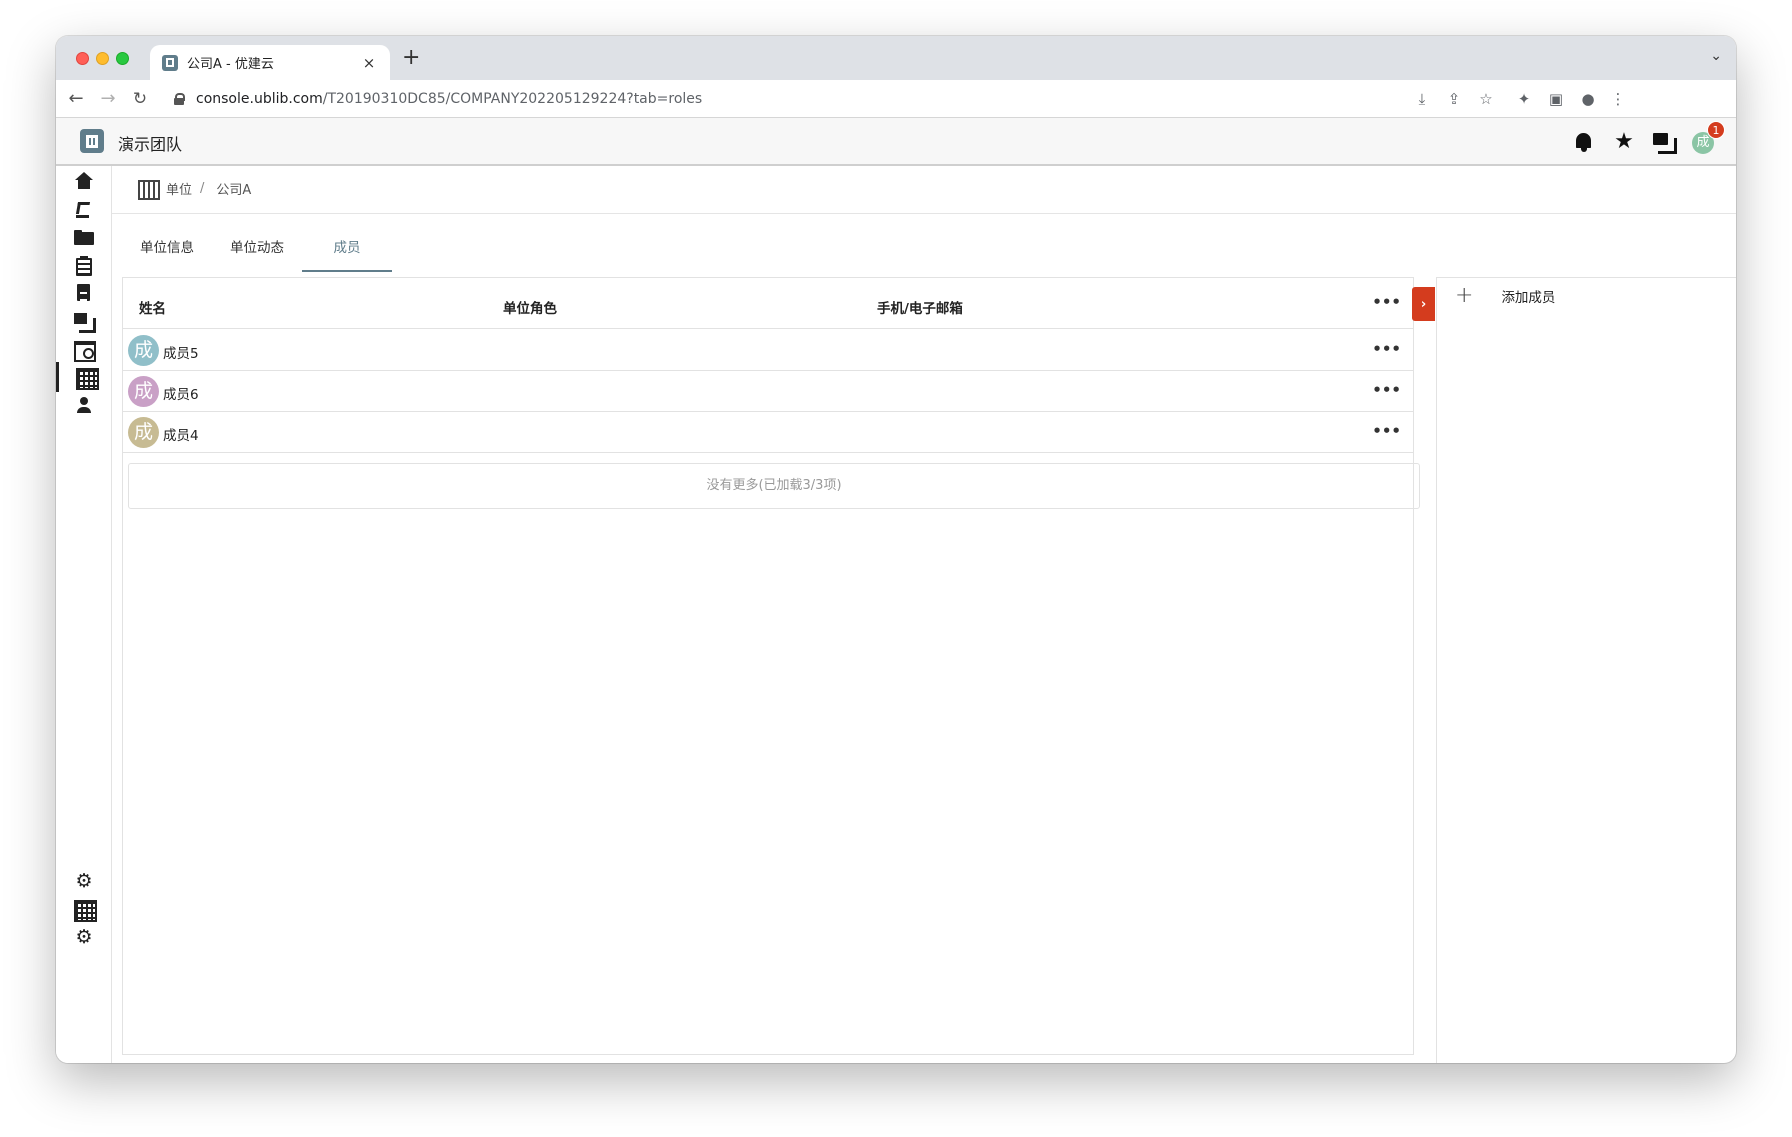 The image size is (1792, 1137). What do you see at coordinates (896, 58) in the screenshot?
I see `tab-strip: 公司A - 优建云 × + ⌄` at bounding box center [896, 58].